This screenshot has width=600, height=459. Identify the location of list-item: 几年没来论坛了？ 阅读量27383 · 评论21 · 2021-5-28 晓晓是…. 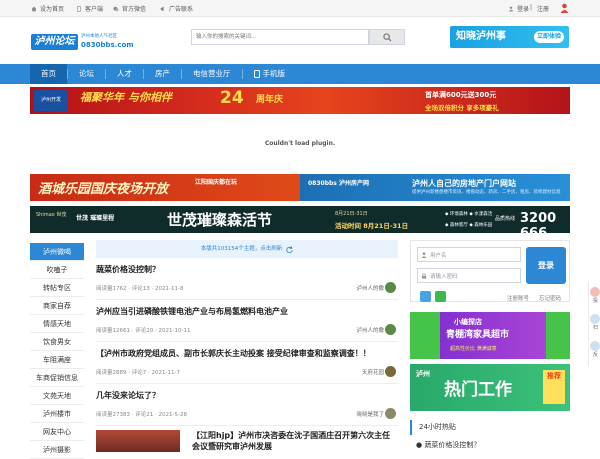
(247, 408).